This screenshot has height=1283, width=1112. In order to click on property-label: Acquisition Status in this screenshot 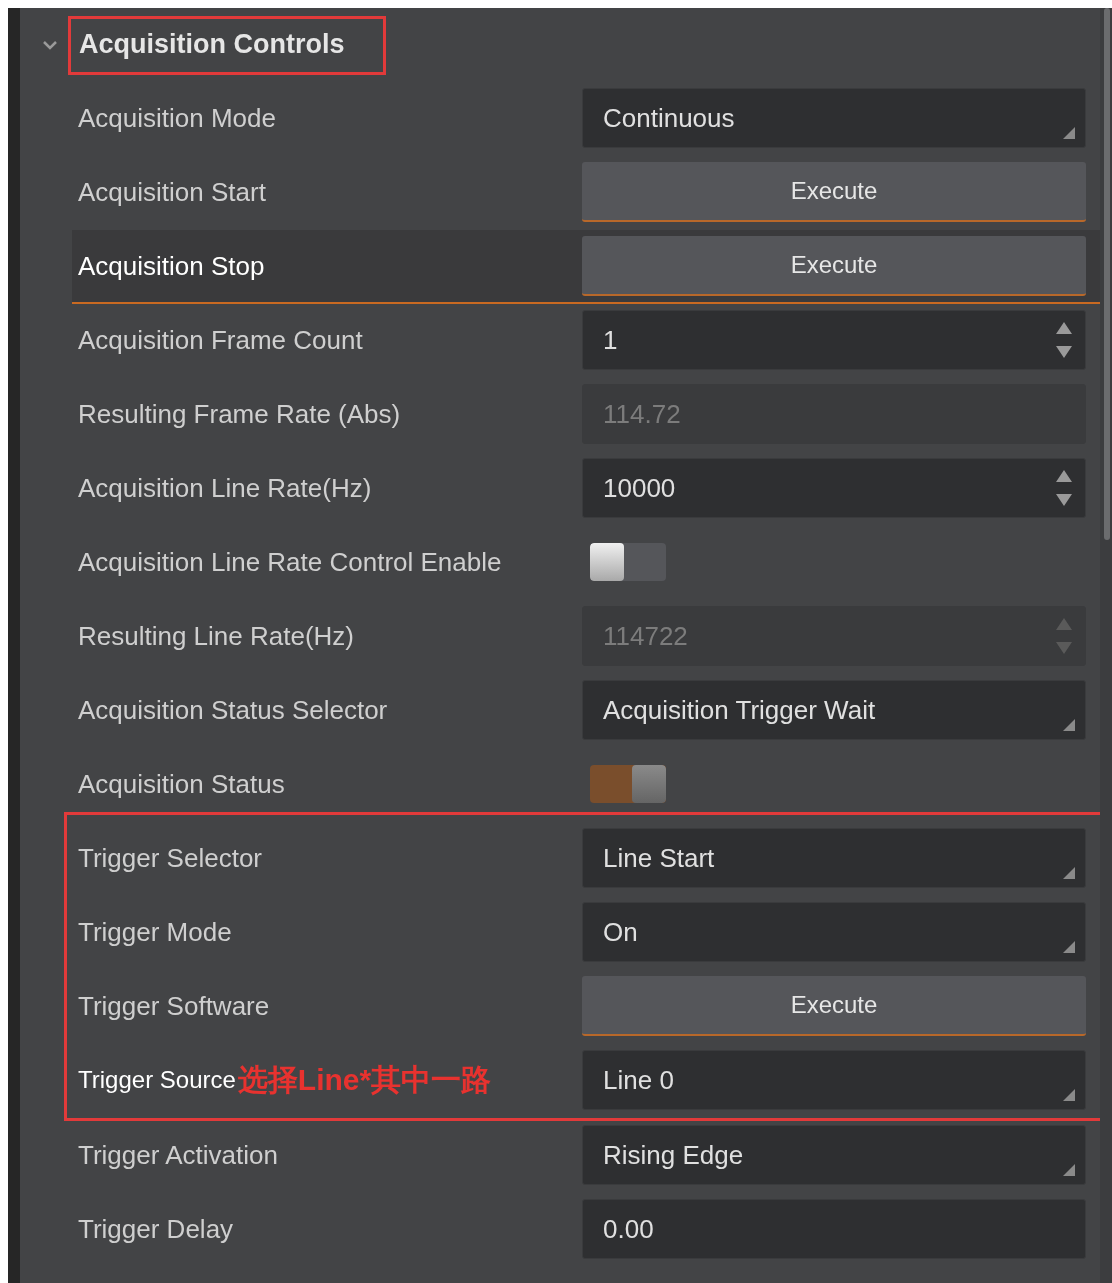, I will do `click(181, 784)`.